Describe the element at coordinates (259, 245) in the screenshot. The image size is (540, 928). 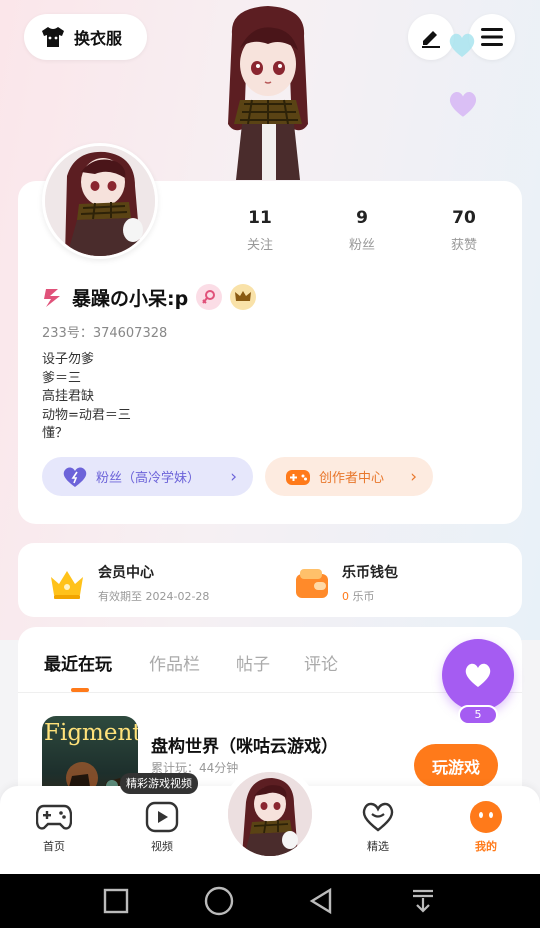
I see `stat-label: 关注` at that location.